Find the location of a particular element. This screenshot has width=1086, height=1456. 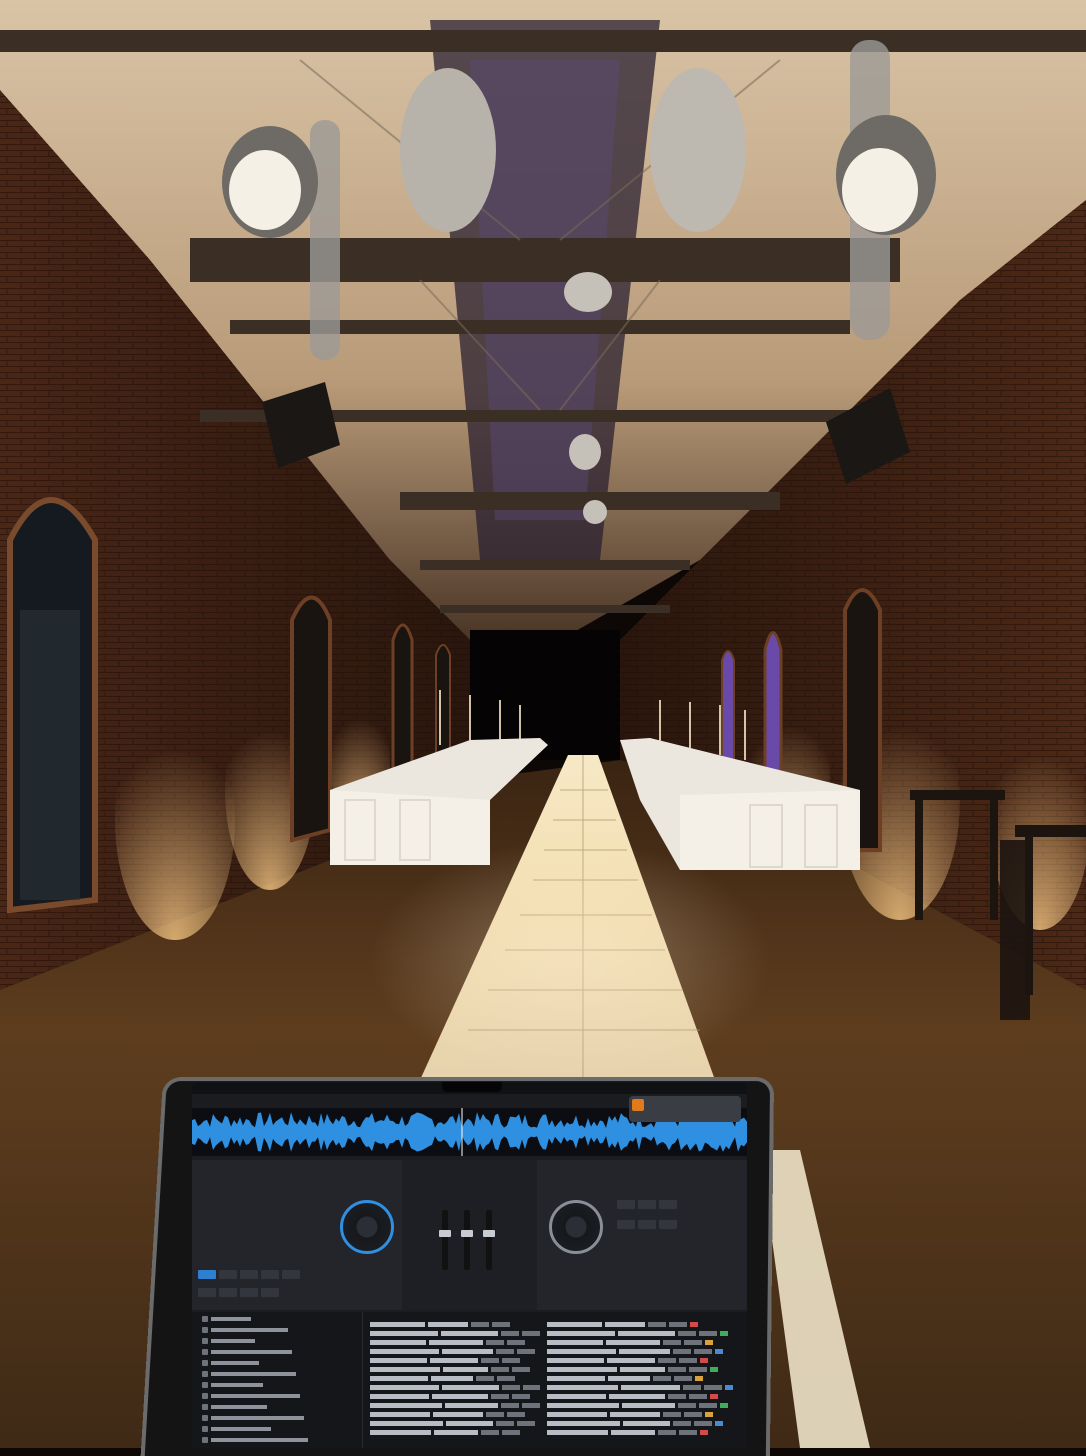

jog-wheel-a is located at coordinates (367, 1227).